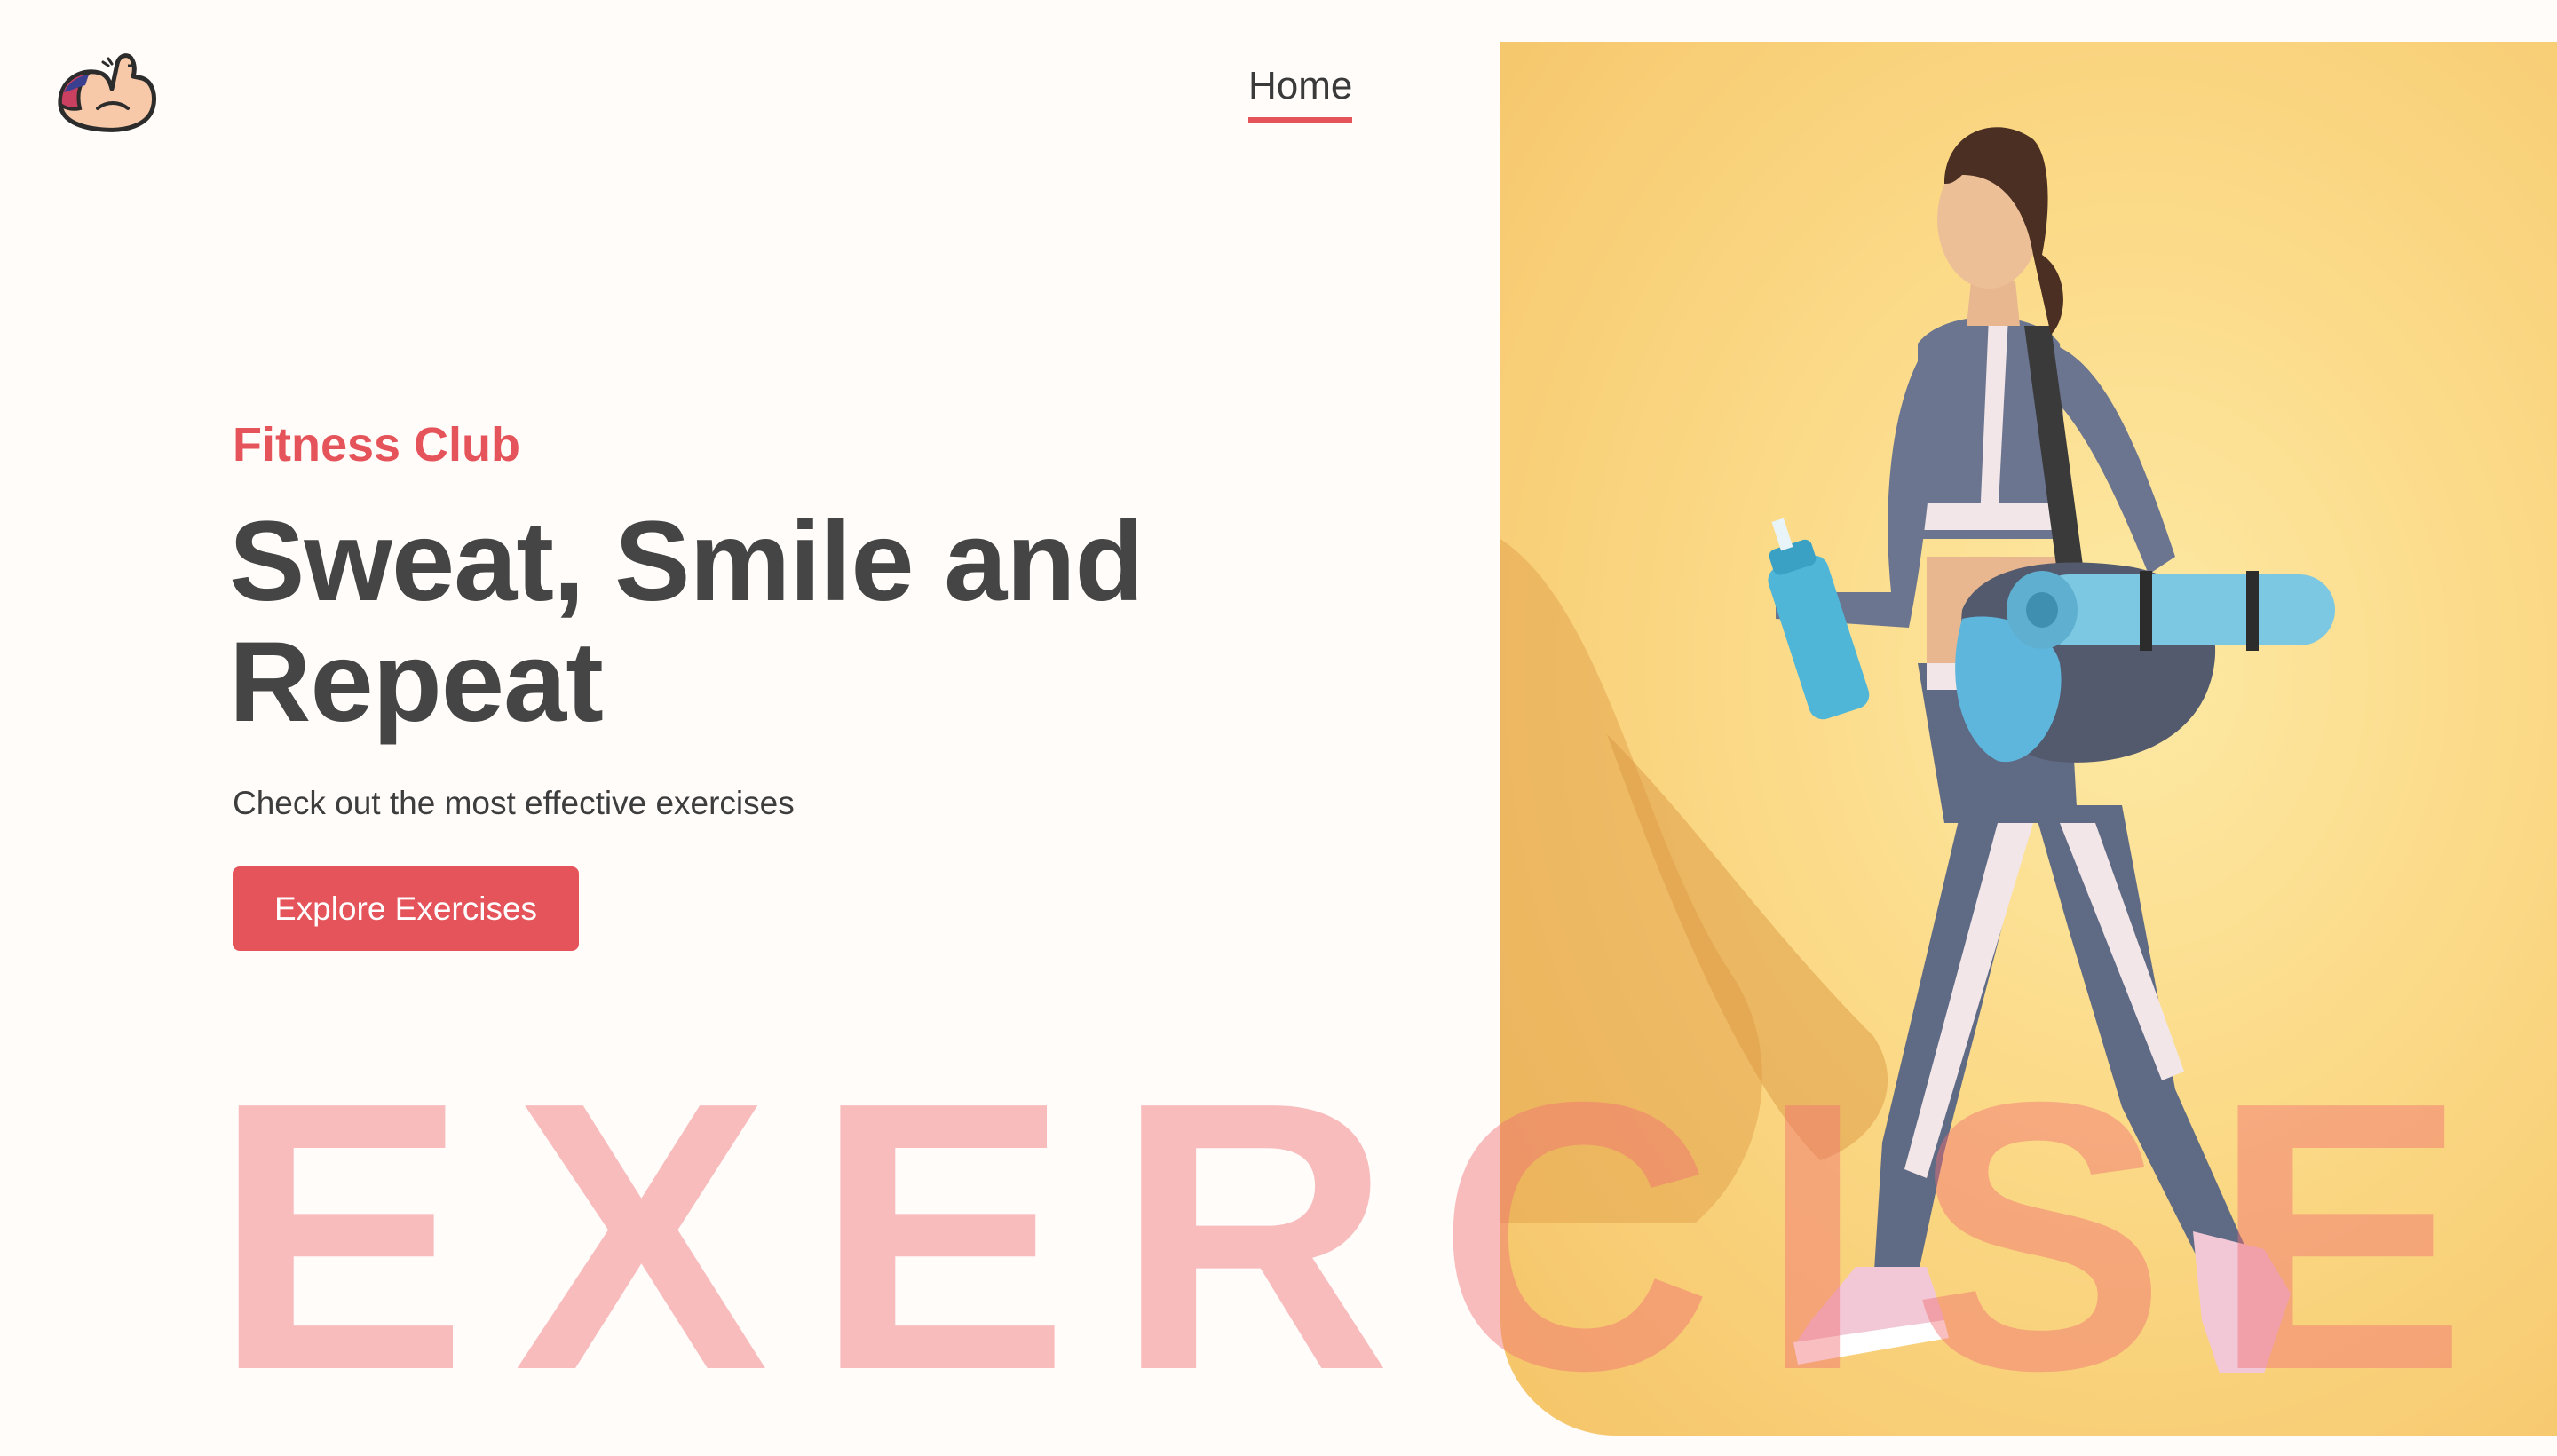  Describe the element at coordinates (514, 803) in the screenshot. I see `hero-subtitle: Check out the most effective exercises` at that location.